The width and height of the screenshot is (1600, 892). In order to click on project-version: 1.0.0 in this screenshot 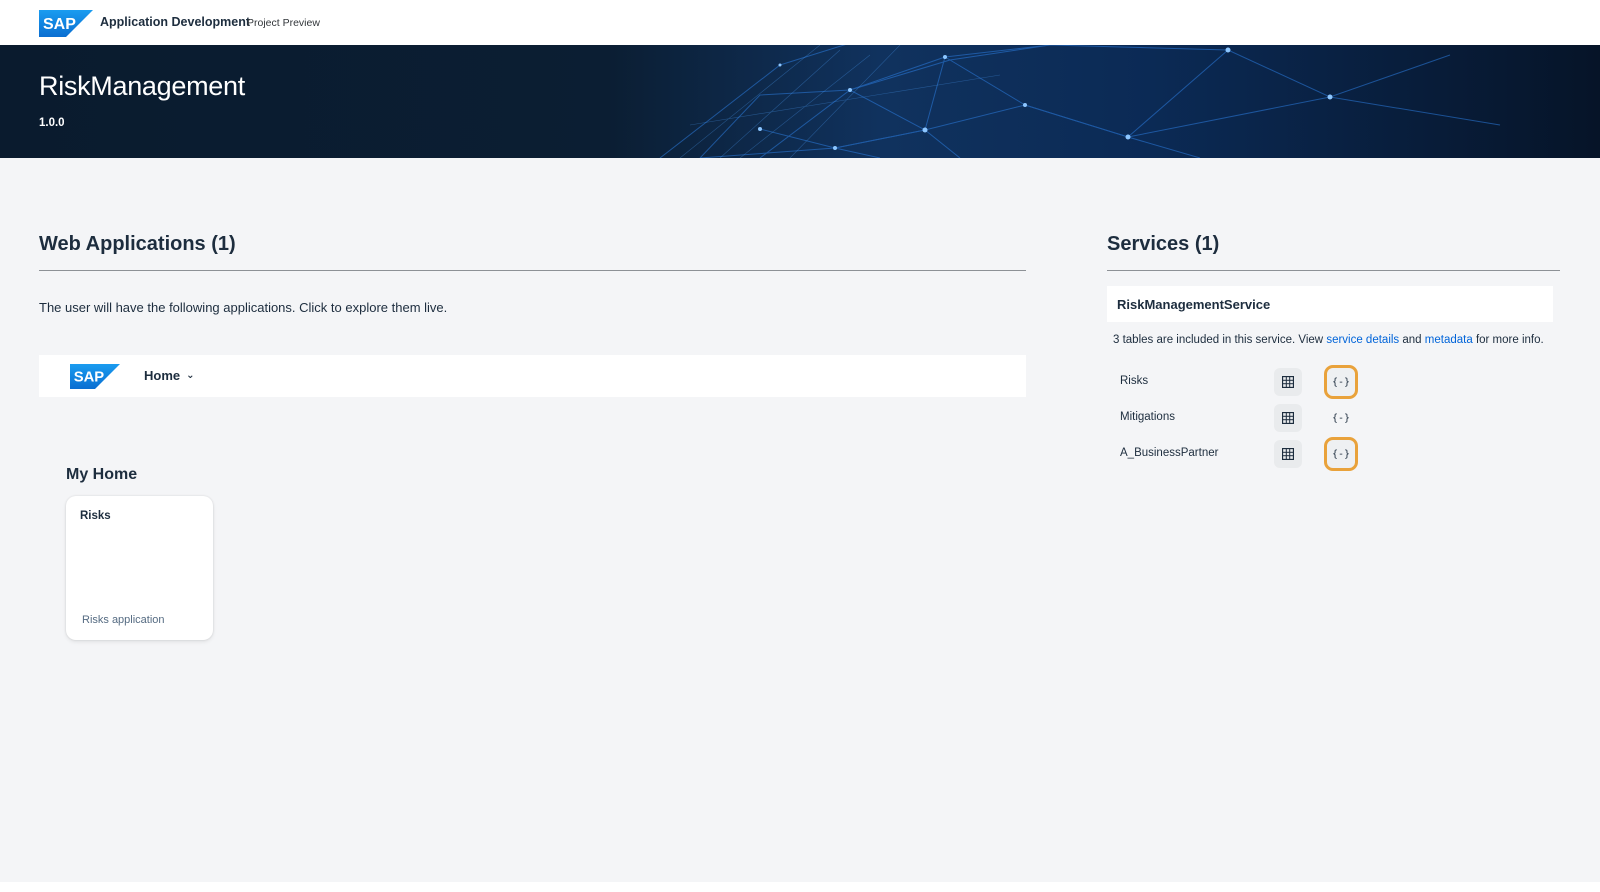, I will do `click(52, 123)`.